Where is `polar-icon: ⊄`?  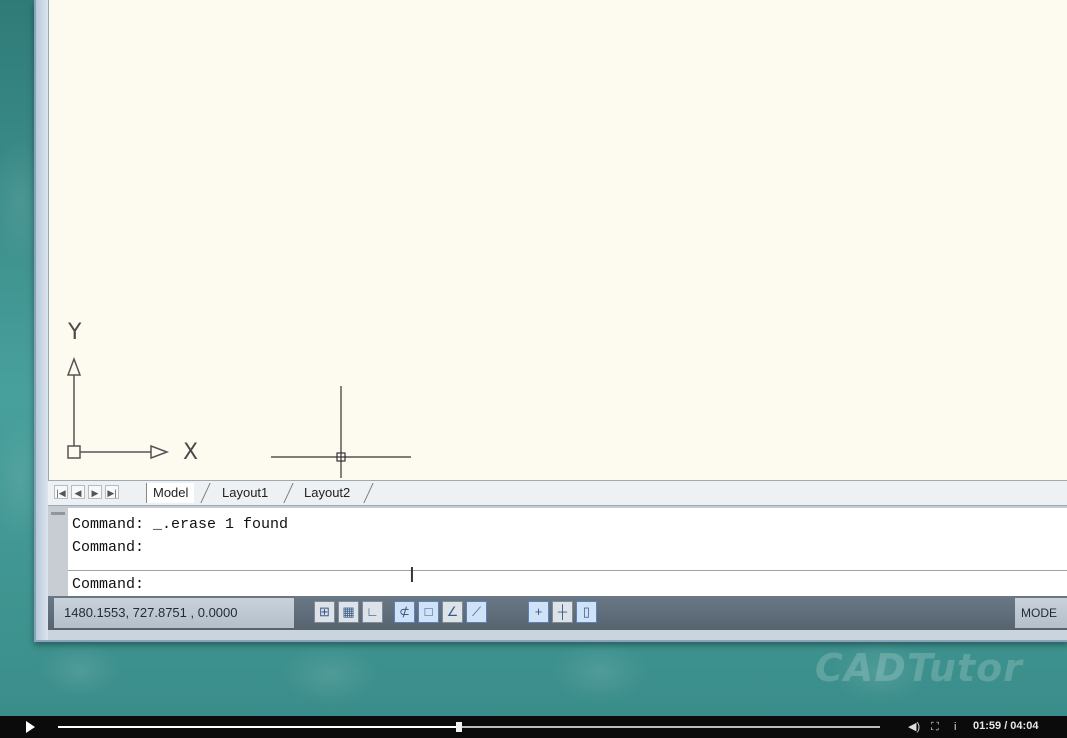 polar-icon: ⊄ is located at coordinates (404, 612).